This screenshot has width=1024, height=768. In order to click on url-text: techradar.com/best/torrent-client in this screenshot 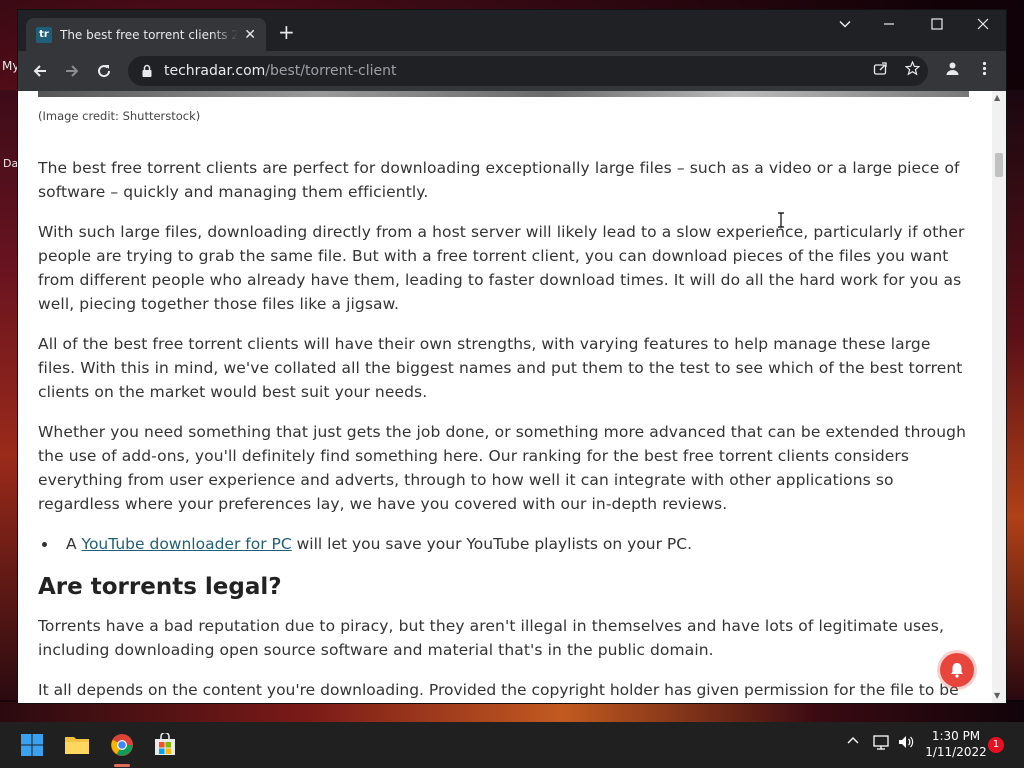, I will do `click(280, 71)`.